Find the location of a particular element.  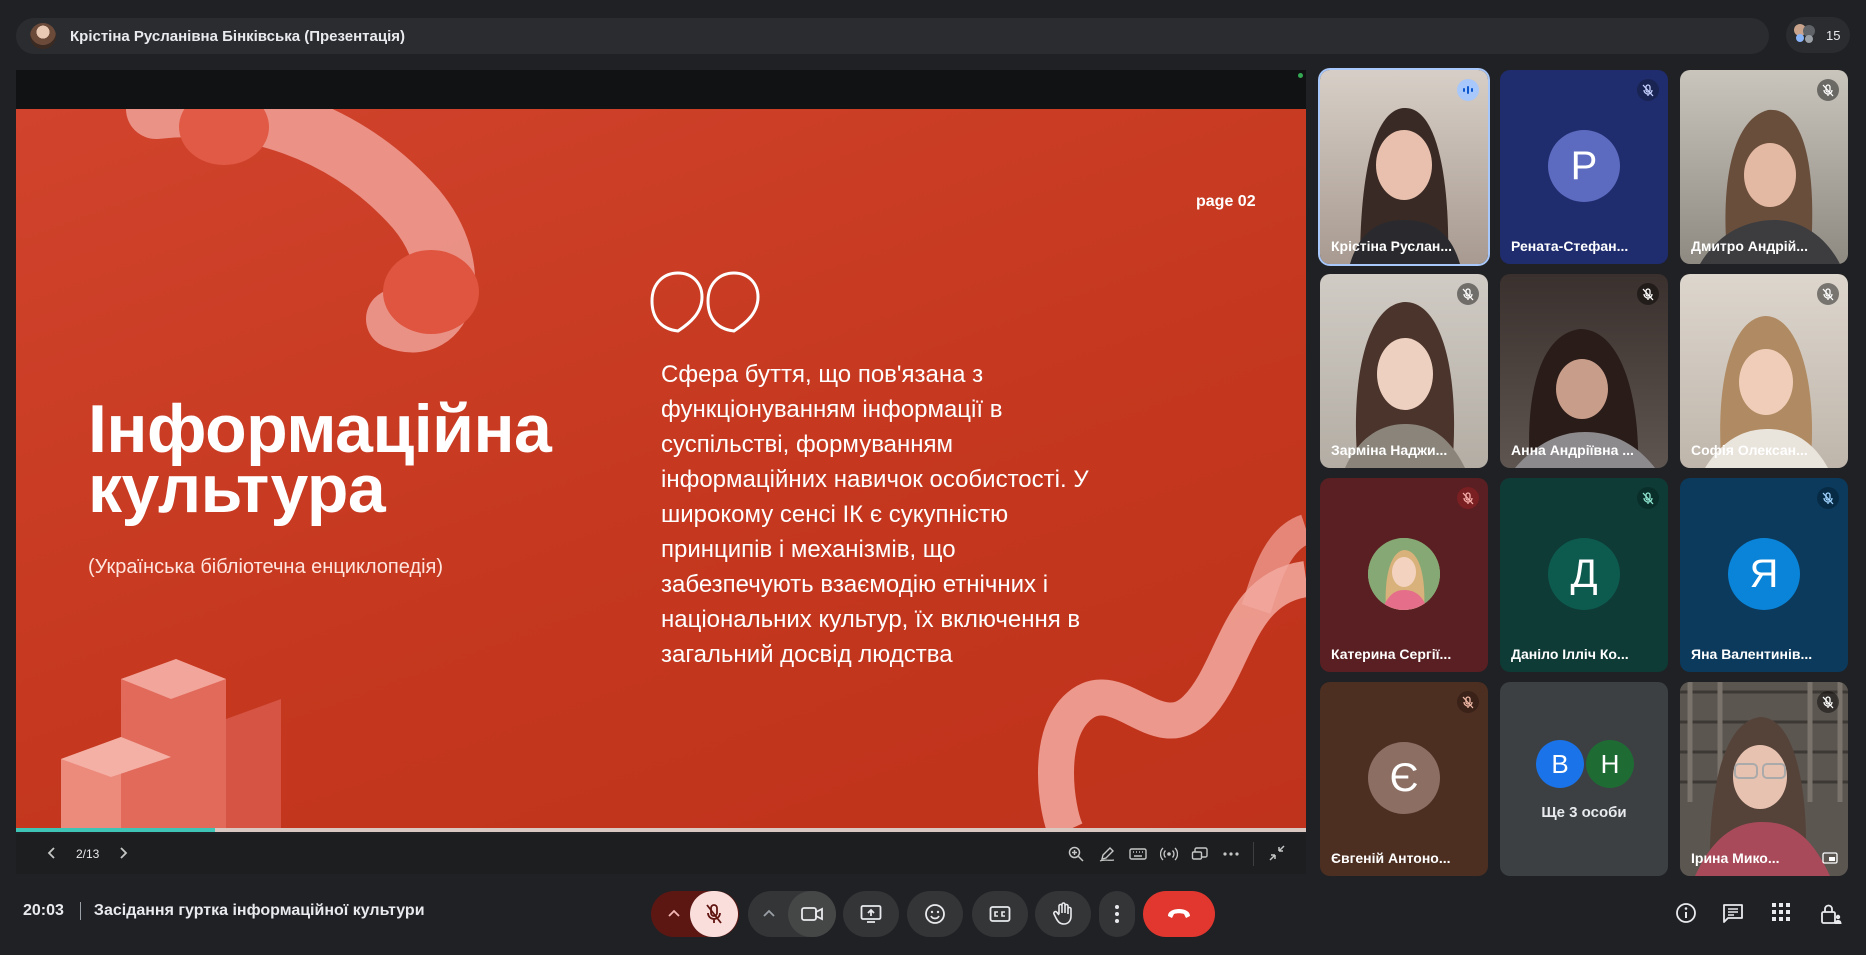

quote-line: інформаційних навичок особистості. У is located at coordinates (875, 479).